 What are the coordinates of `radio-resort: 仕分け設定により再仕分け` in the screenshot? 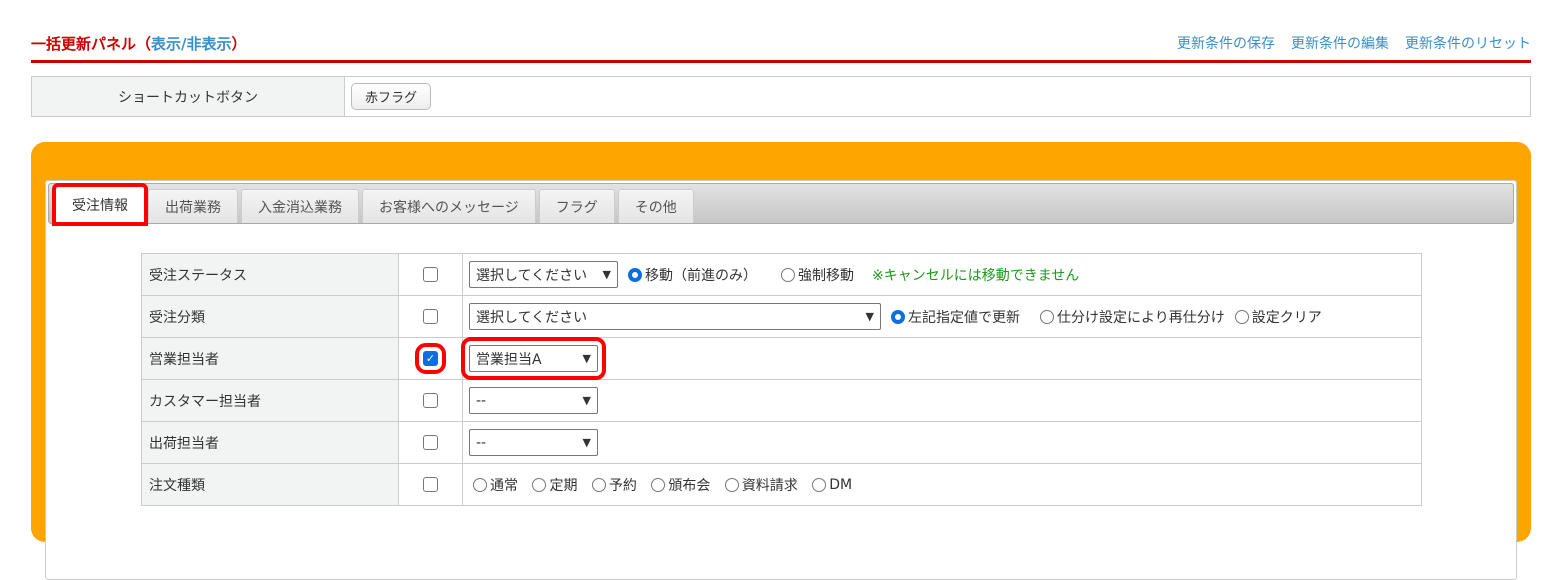 It's located at (1132, 317).